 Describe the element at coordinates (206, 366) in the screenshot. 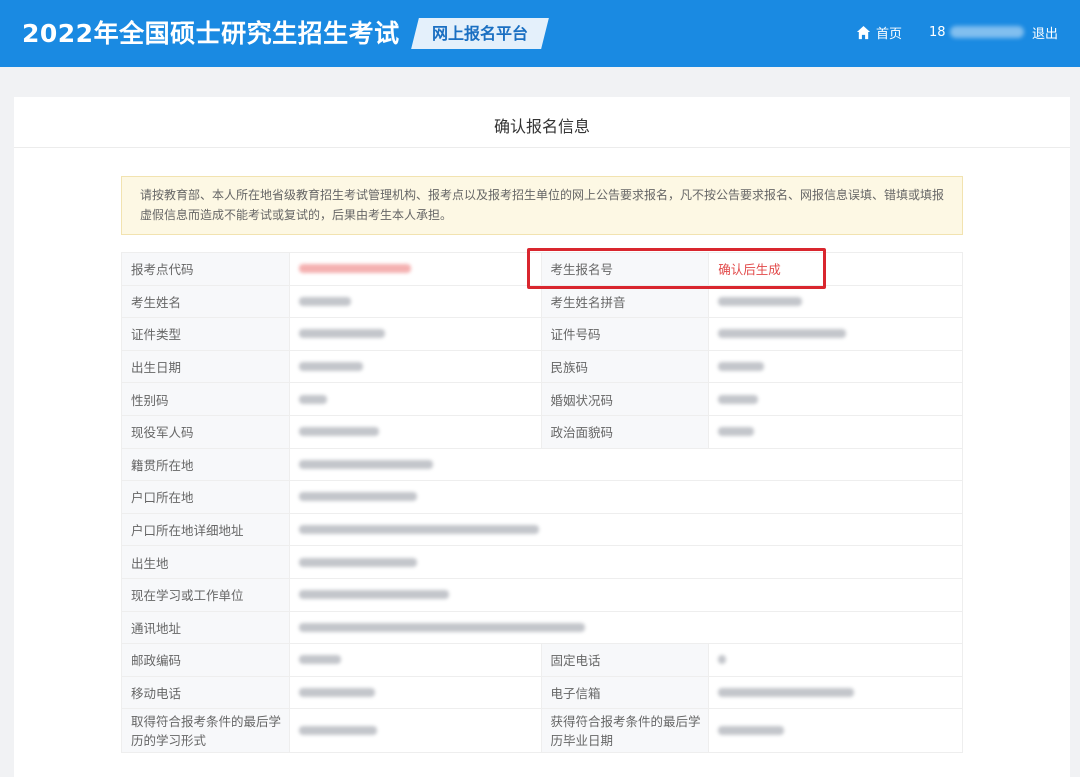

I see `field-label: 出生日期` at that location.